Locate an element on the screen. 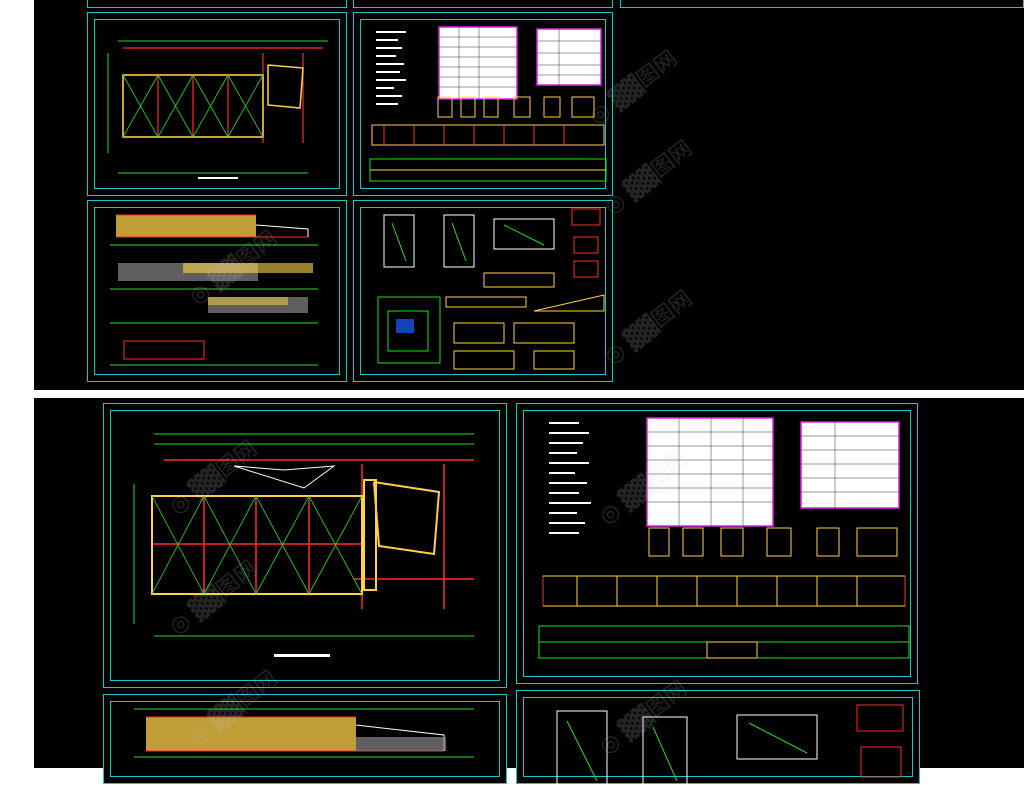 The image size is (1024, 785). detail-drawing-large is located at coordinates (730, 744).